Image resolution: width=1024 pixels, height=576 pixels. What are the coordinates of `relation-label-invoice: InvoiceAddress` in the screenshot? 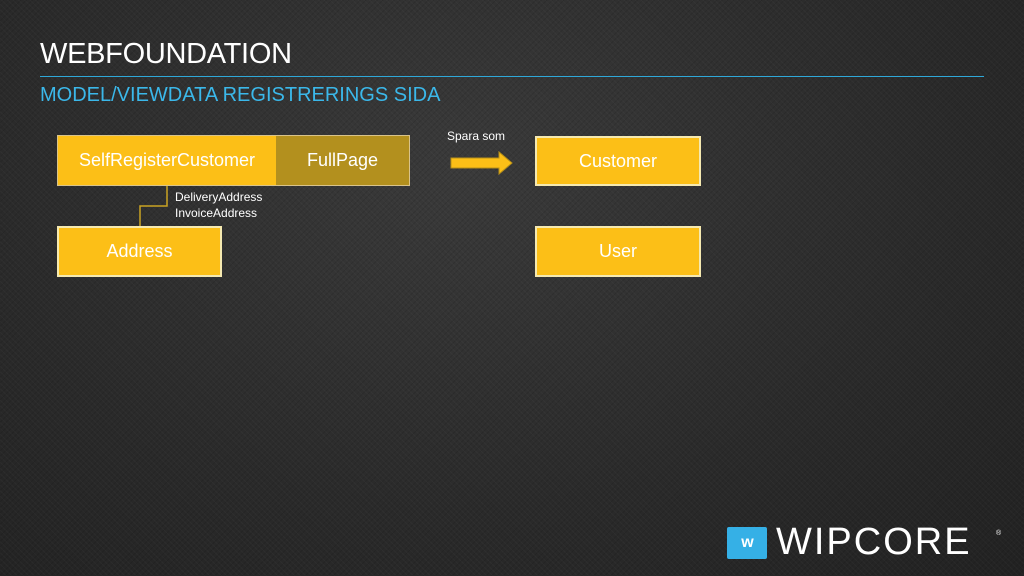 It's located at (216, 213).